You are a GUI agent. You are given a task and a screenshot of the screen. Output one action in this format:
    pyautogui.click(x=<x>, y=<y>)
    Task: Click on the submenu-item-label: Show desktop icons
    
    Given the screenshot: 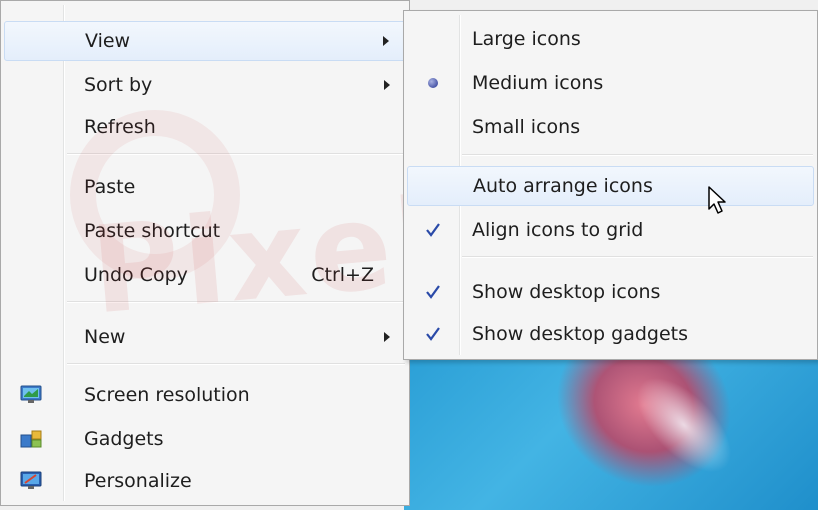 What is the action you would take?
    pyautogui.click(x=566, y=292)
    